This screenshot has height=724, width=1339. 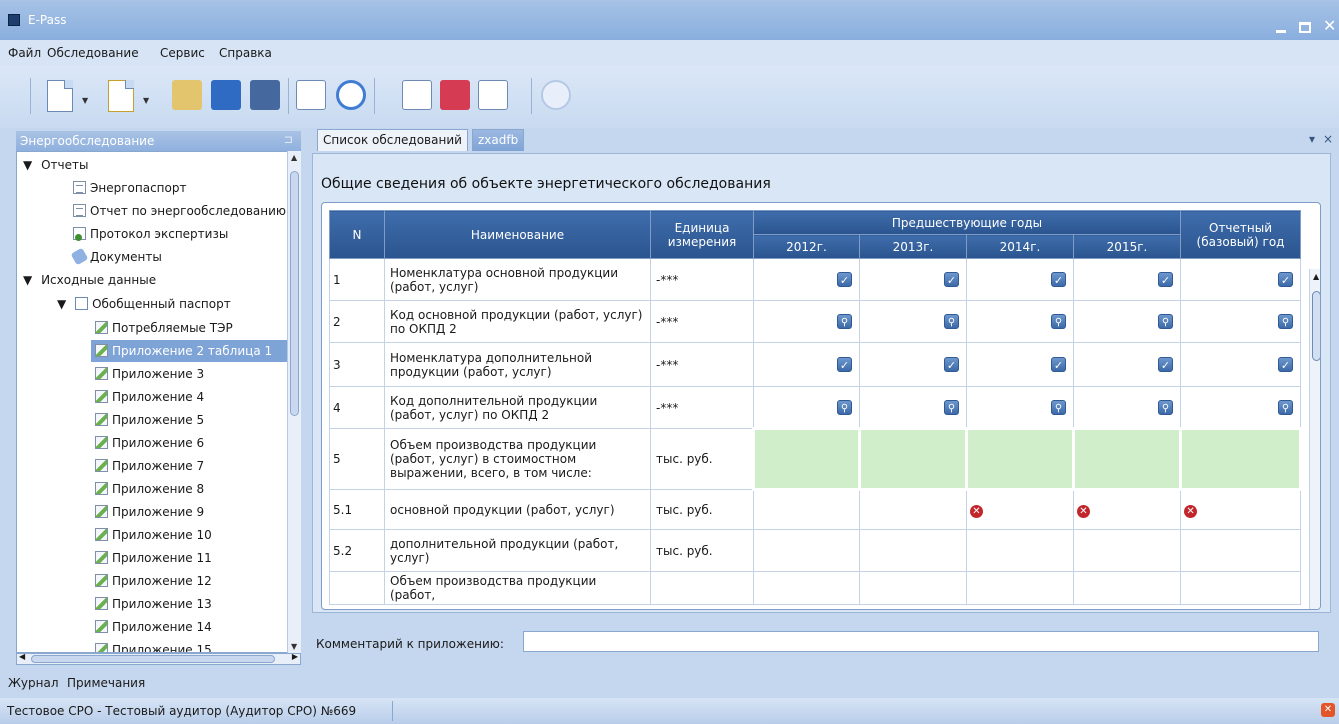 What do you see at coordinates (159, 234) in the screenshot?
I see `tree-item-label: Протокол экспертизы` at bounding box center [159, 234].